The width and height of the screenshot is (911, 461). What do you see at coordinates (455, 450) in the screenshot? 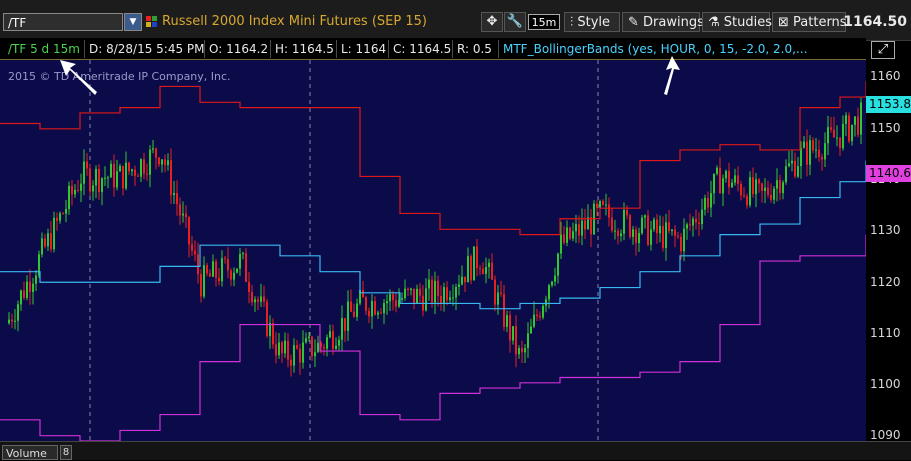
I see `lower-pane-header: Volume 8` at bounding box center [455, 450].